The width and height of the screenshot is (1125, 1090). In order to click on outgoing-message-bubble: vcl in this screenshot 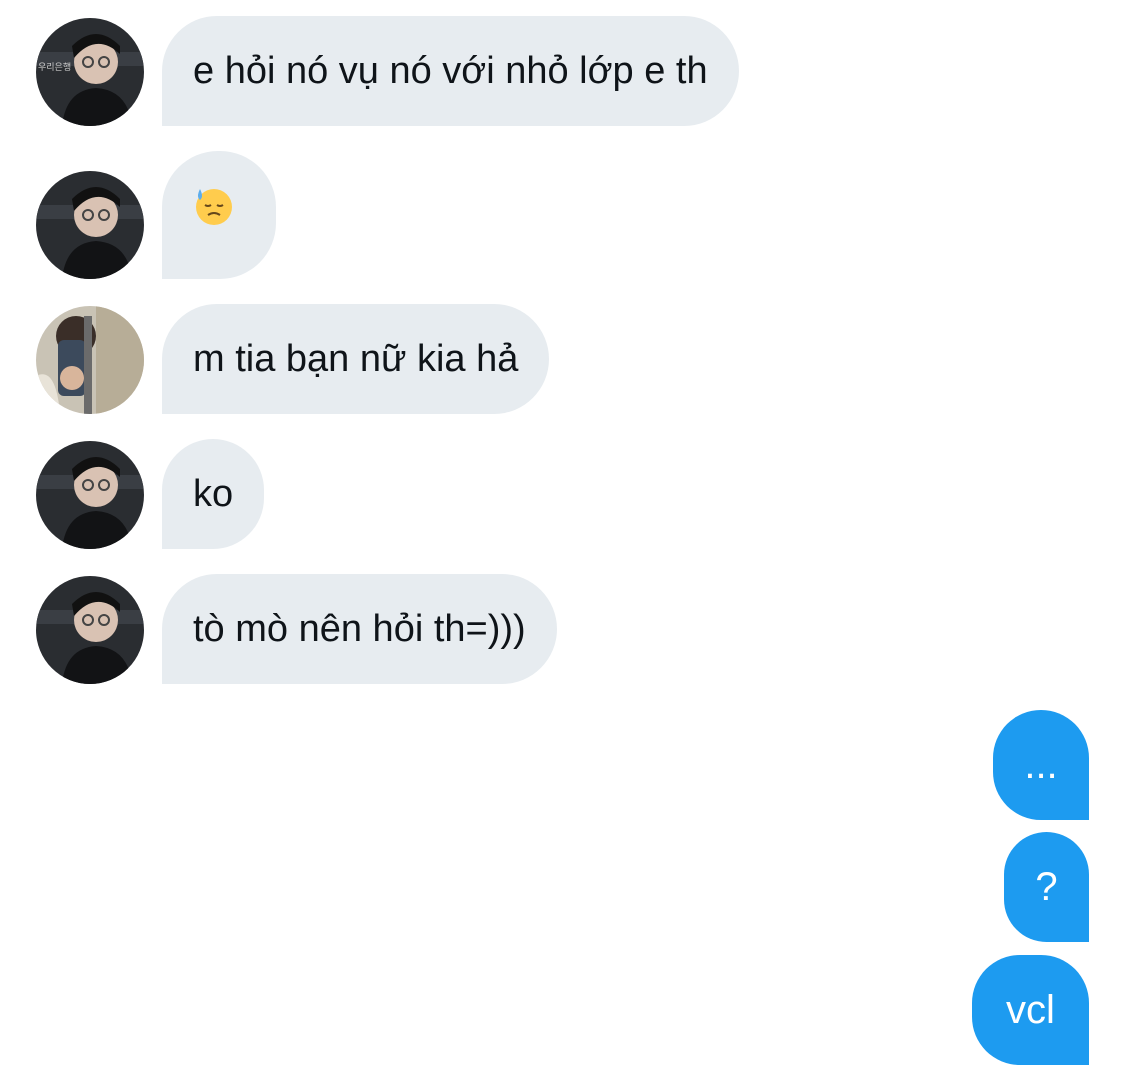, I will do `click(1030, 1010)`.